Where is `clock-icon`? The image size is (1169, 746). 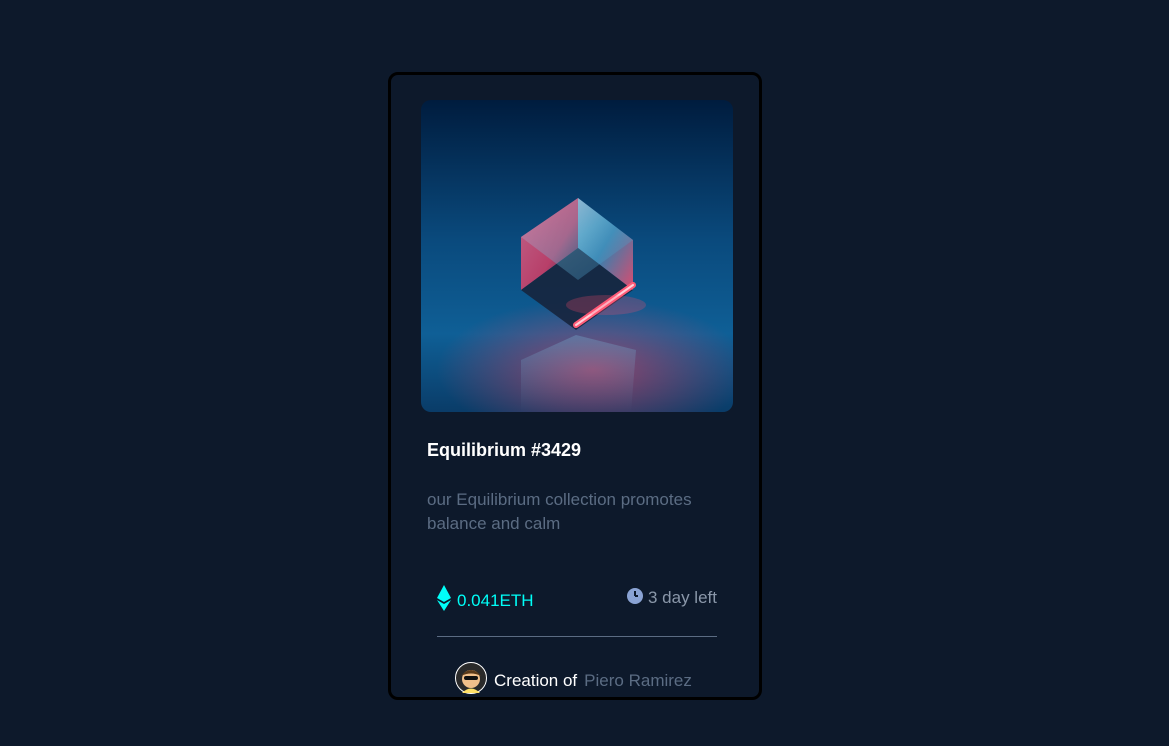
clock-icon is located at coordinates (635, 597).